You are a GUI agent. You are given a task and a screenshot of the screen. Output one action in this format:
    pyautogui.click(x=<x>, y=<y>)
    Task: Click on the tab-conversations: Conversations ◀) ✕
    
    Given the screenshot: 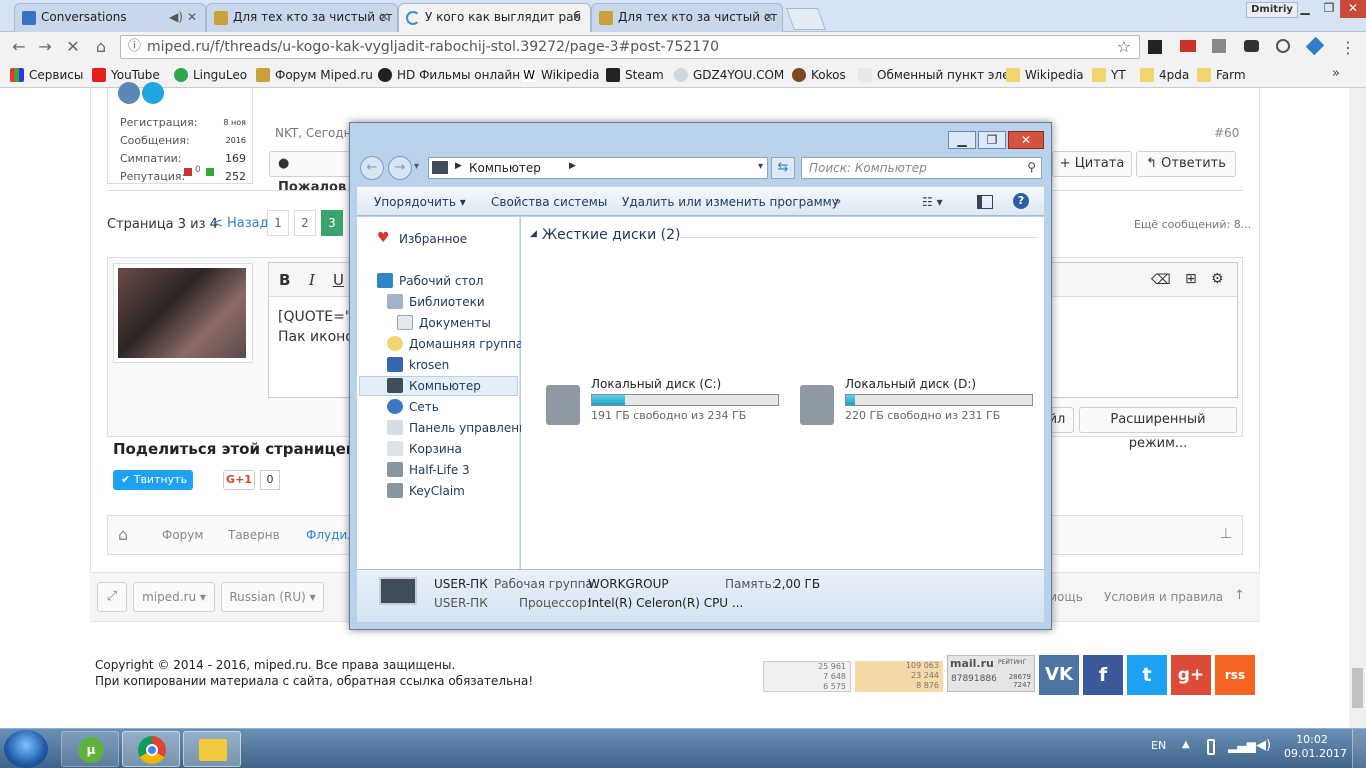 What is the action you would take?
    pyautogui.click(x=110, y=17)
    